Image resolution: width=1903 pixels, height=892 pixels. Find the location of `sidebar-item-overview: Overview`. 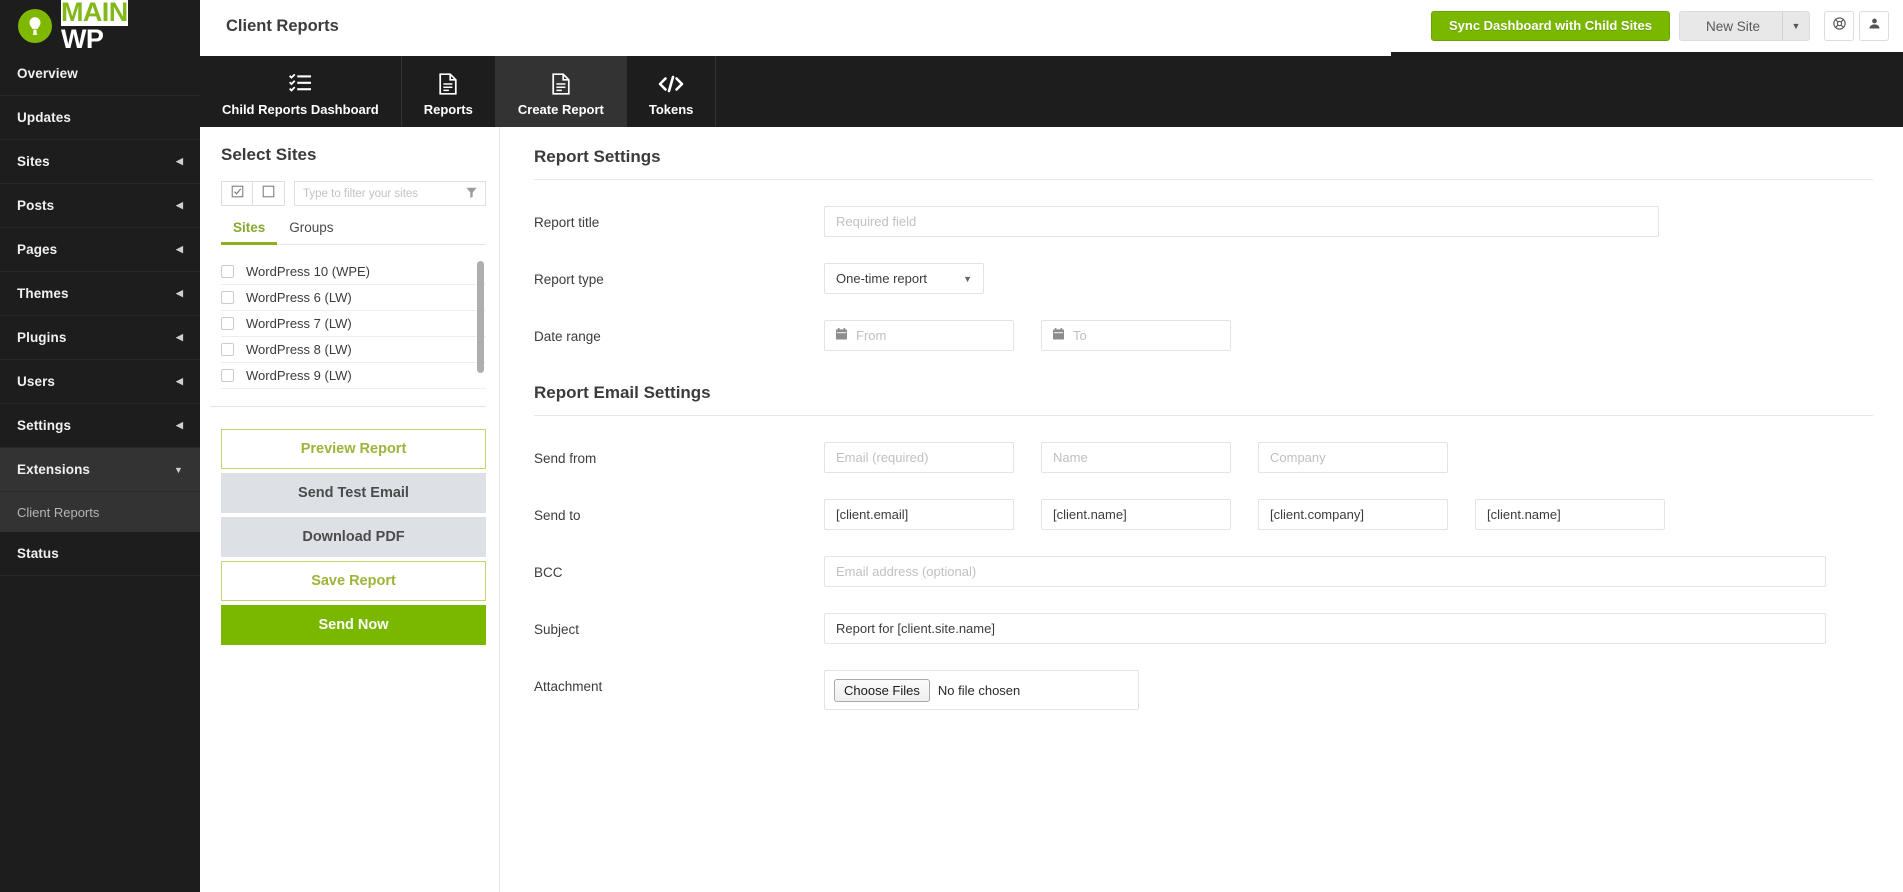

sidebar-item-overview: Overview is located at coordinates (100, 74).